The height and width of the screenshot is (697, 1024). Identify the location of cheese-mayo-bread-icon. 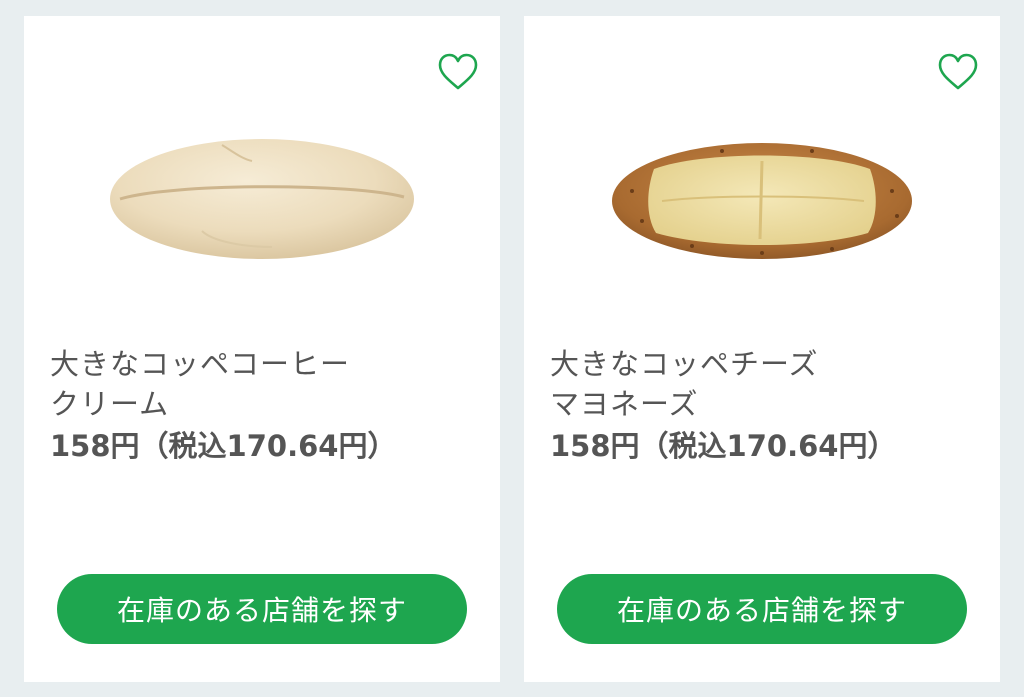
(762, 201).